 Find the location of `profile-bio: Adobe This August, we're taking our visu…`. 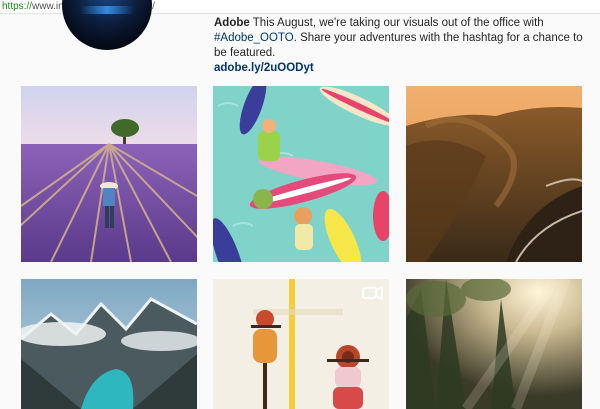

profile-bio: Adobe This August, we're taking our visu… is located at coordinates (404, 46).